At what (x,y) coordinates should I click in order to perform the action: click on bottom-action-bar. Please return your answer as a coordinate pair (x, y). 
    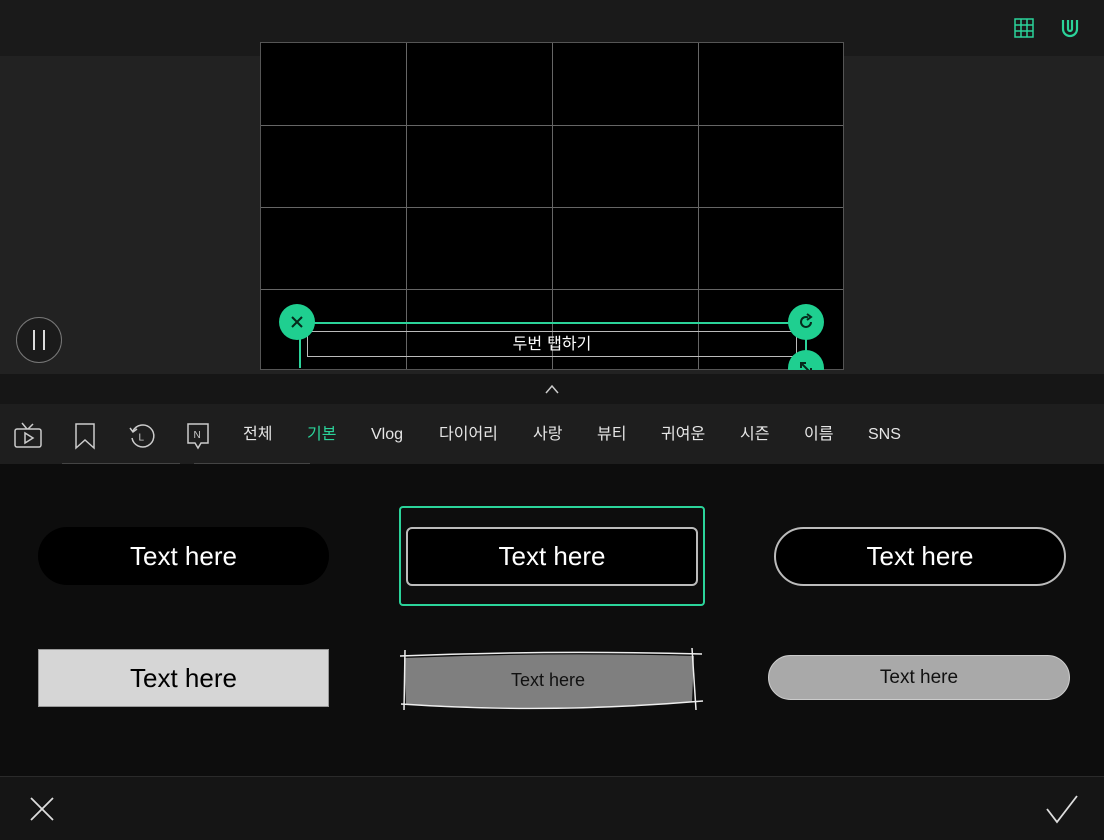
    Looking at the image, I should click on (552, 808).